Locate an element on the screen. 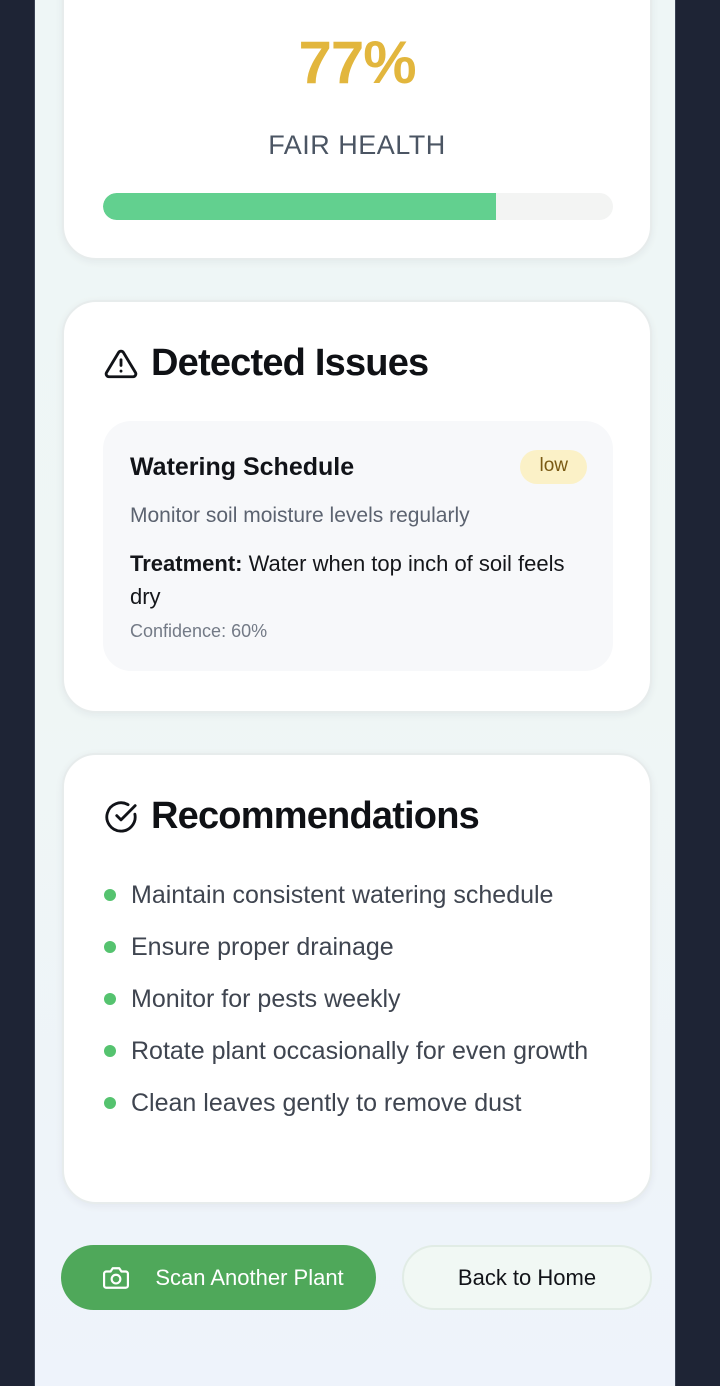  back-to-home-button: Back to Home is located at coordinates (527, 1277).